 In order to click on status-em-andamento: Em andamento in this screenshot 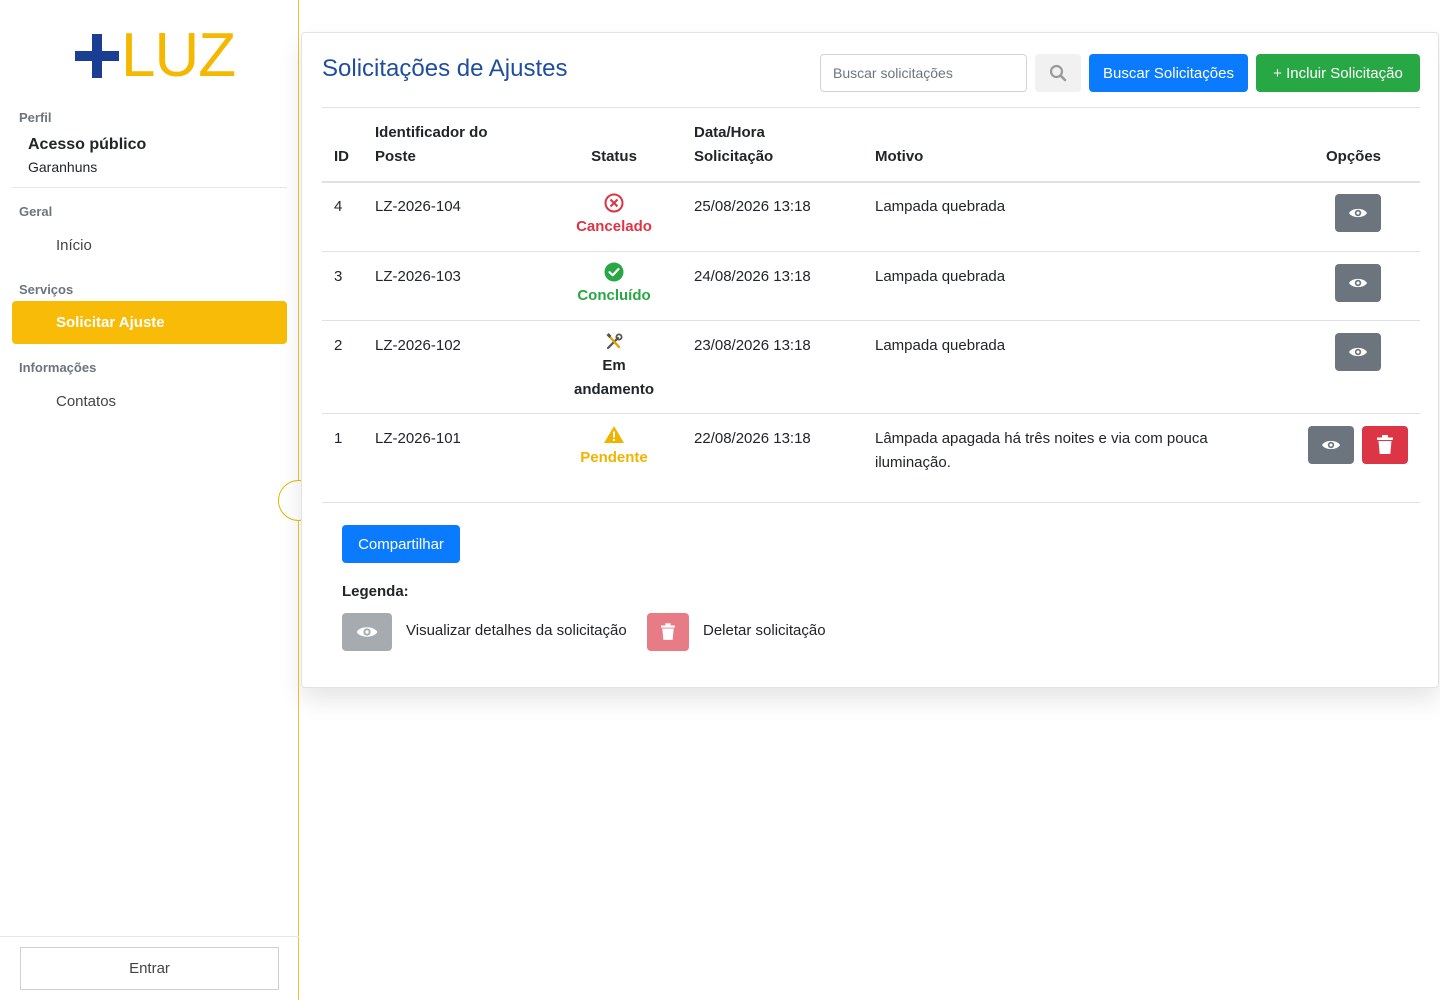, I will do `click(614, 367)`.